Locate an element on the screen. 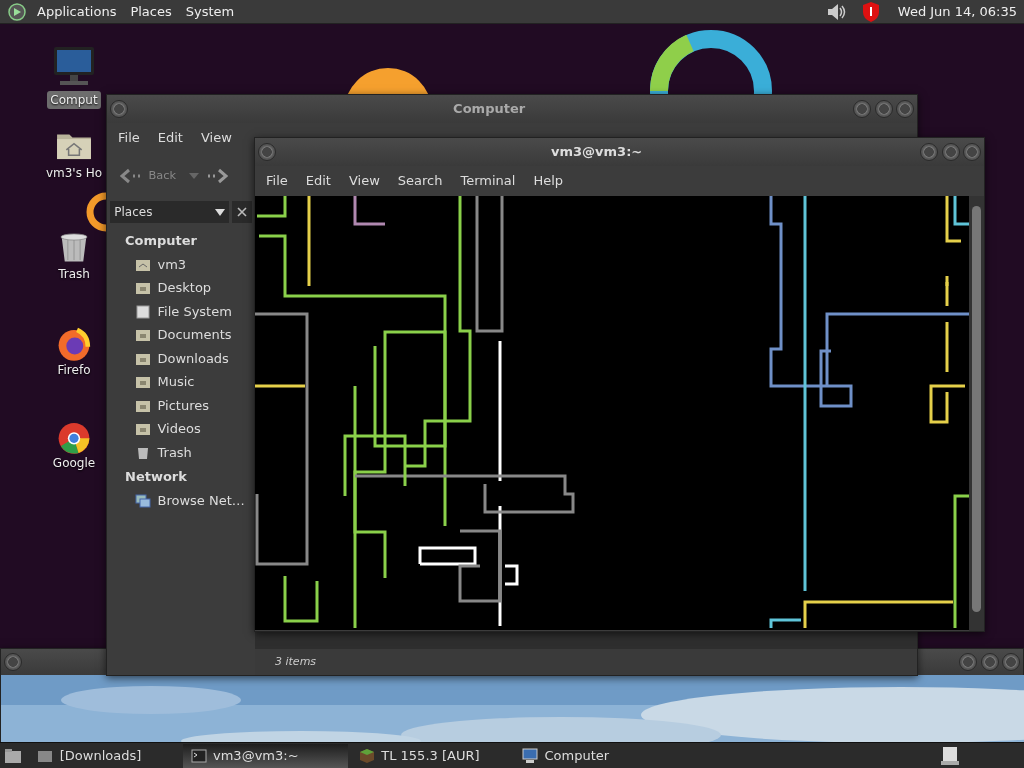  taskbar-item: TL 155.3 [AUR] is located at coordinates (430, 755).